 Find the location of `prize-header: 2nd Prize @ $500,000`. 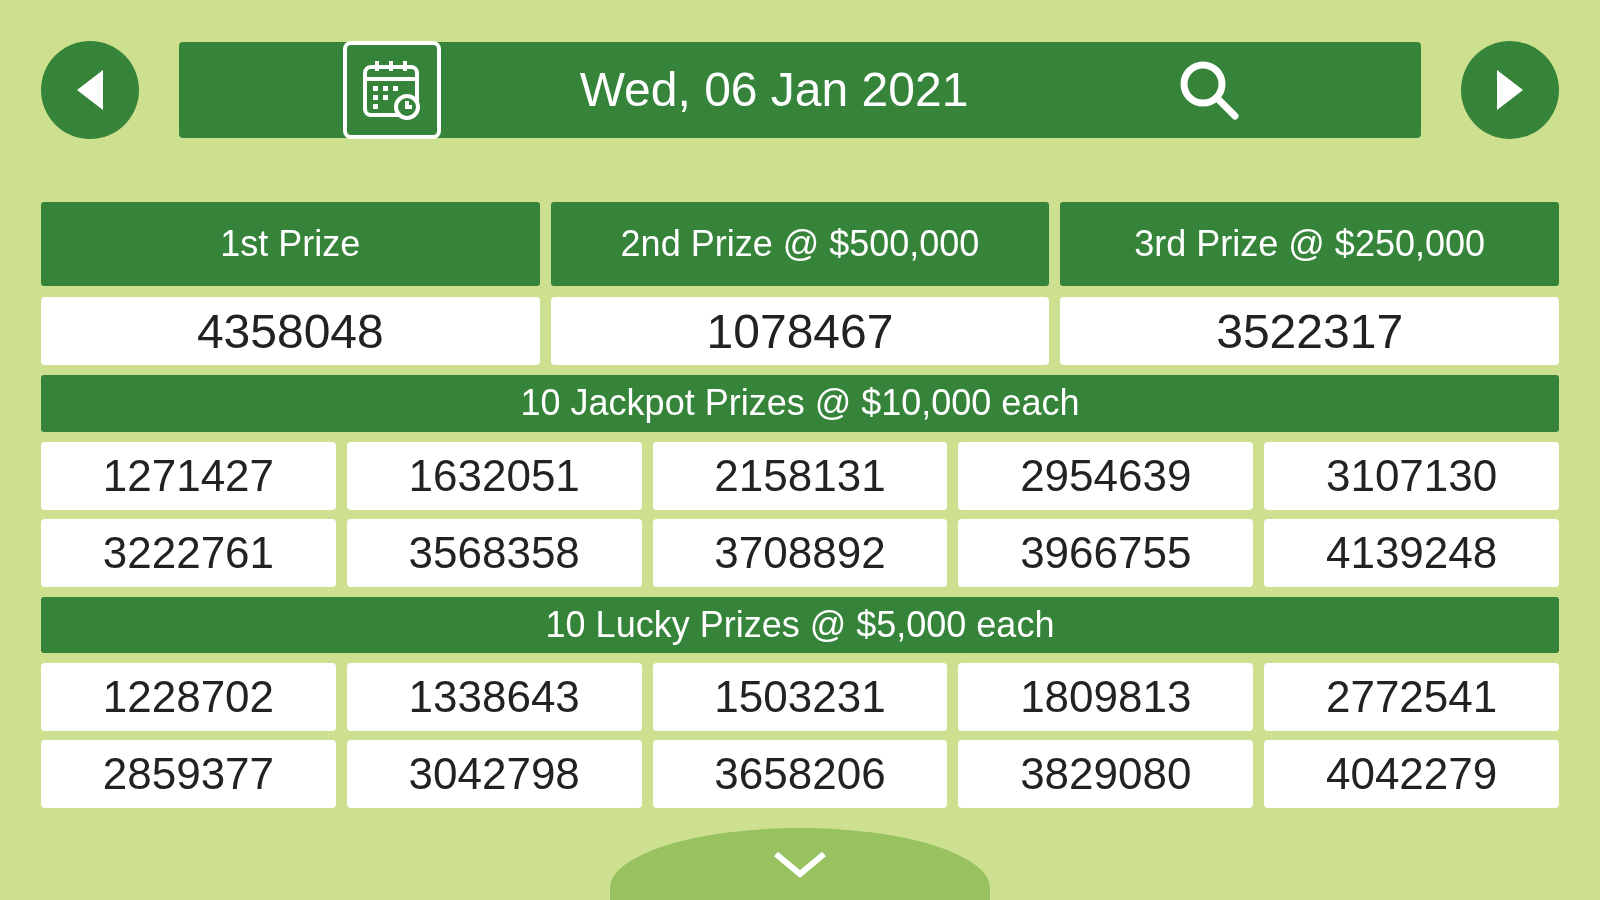

prize-header: 2nd Prize @ $500,000 is located at coordinates (800, 244).